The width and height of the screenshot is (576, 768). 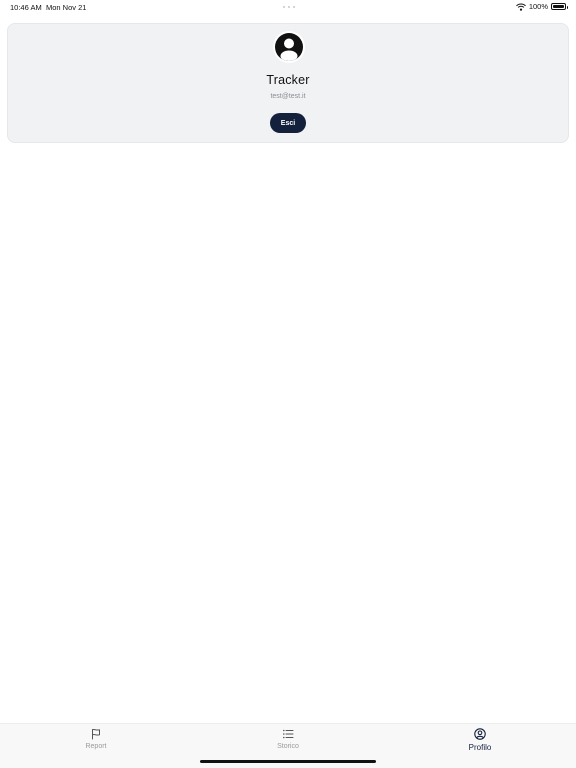 I want to click on status-bar: 10:46 AM Mon Nov 21 100%, so click(x=288, y=7).